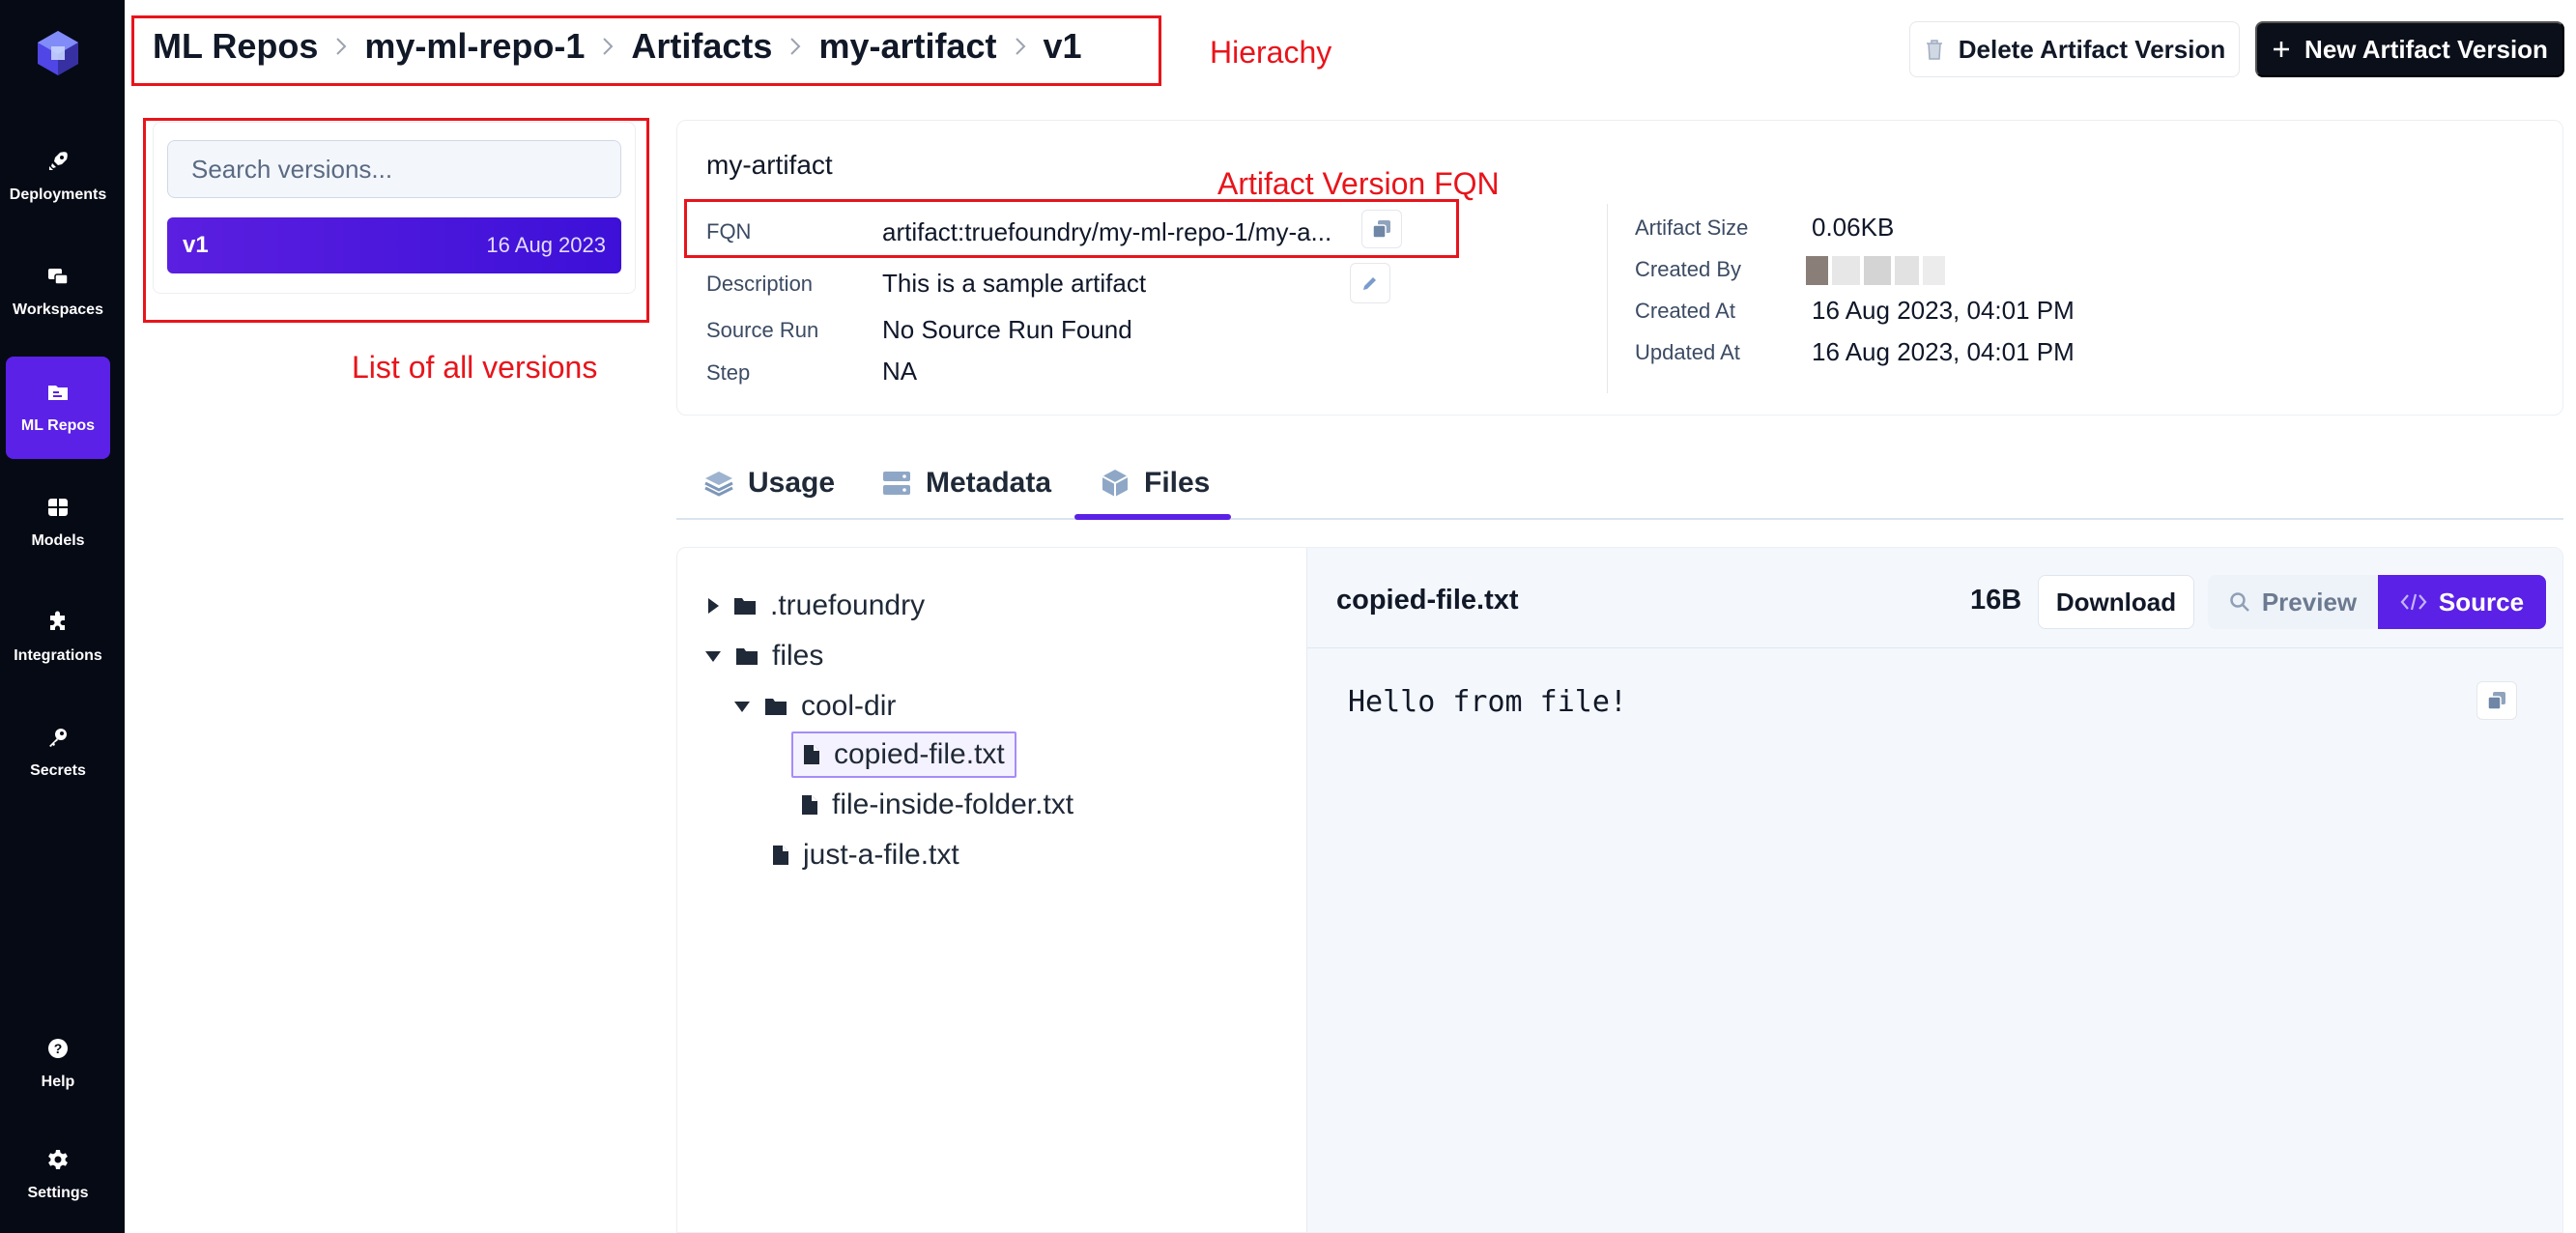 This screenshot has width=2576, height=1233. I want to click on description-value: This is a sample artifact, so click(1015, 283).